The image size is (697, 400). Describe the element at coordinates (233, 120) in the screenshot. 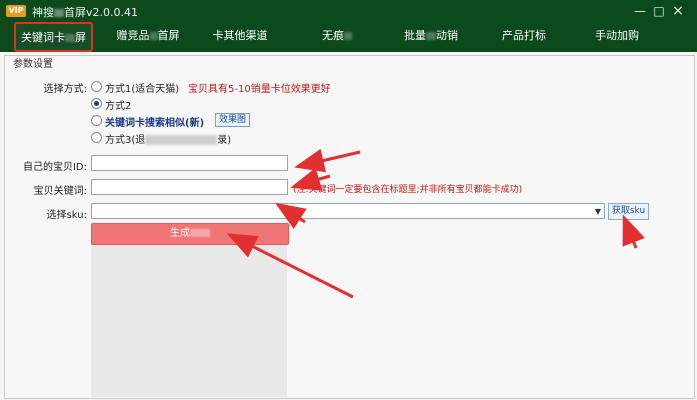

I see `effect-image-button: 效果图` at that location.